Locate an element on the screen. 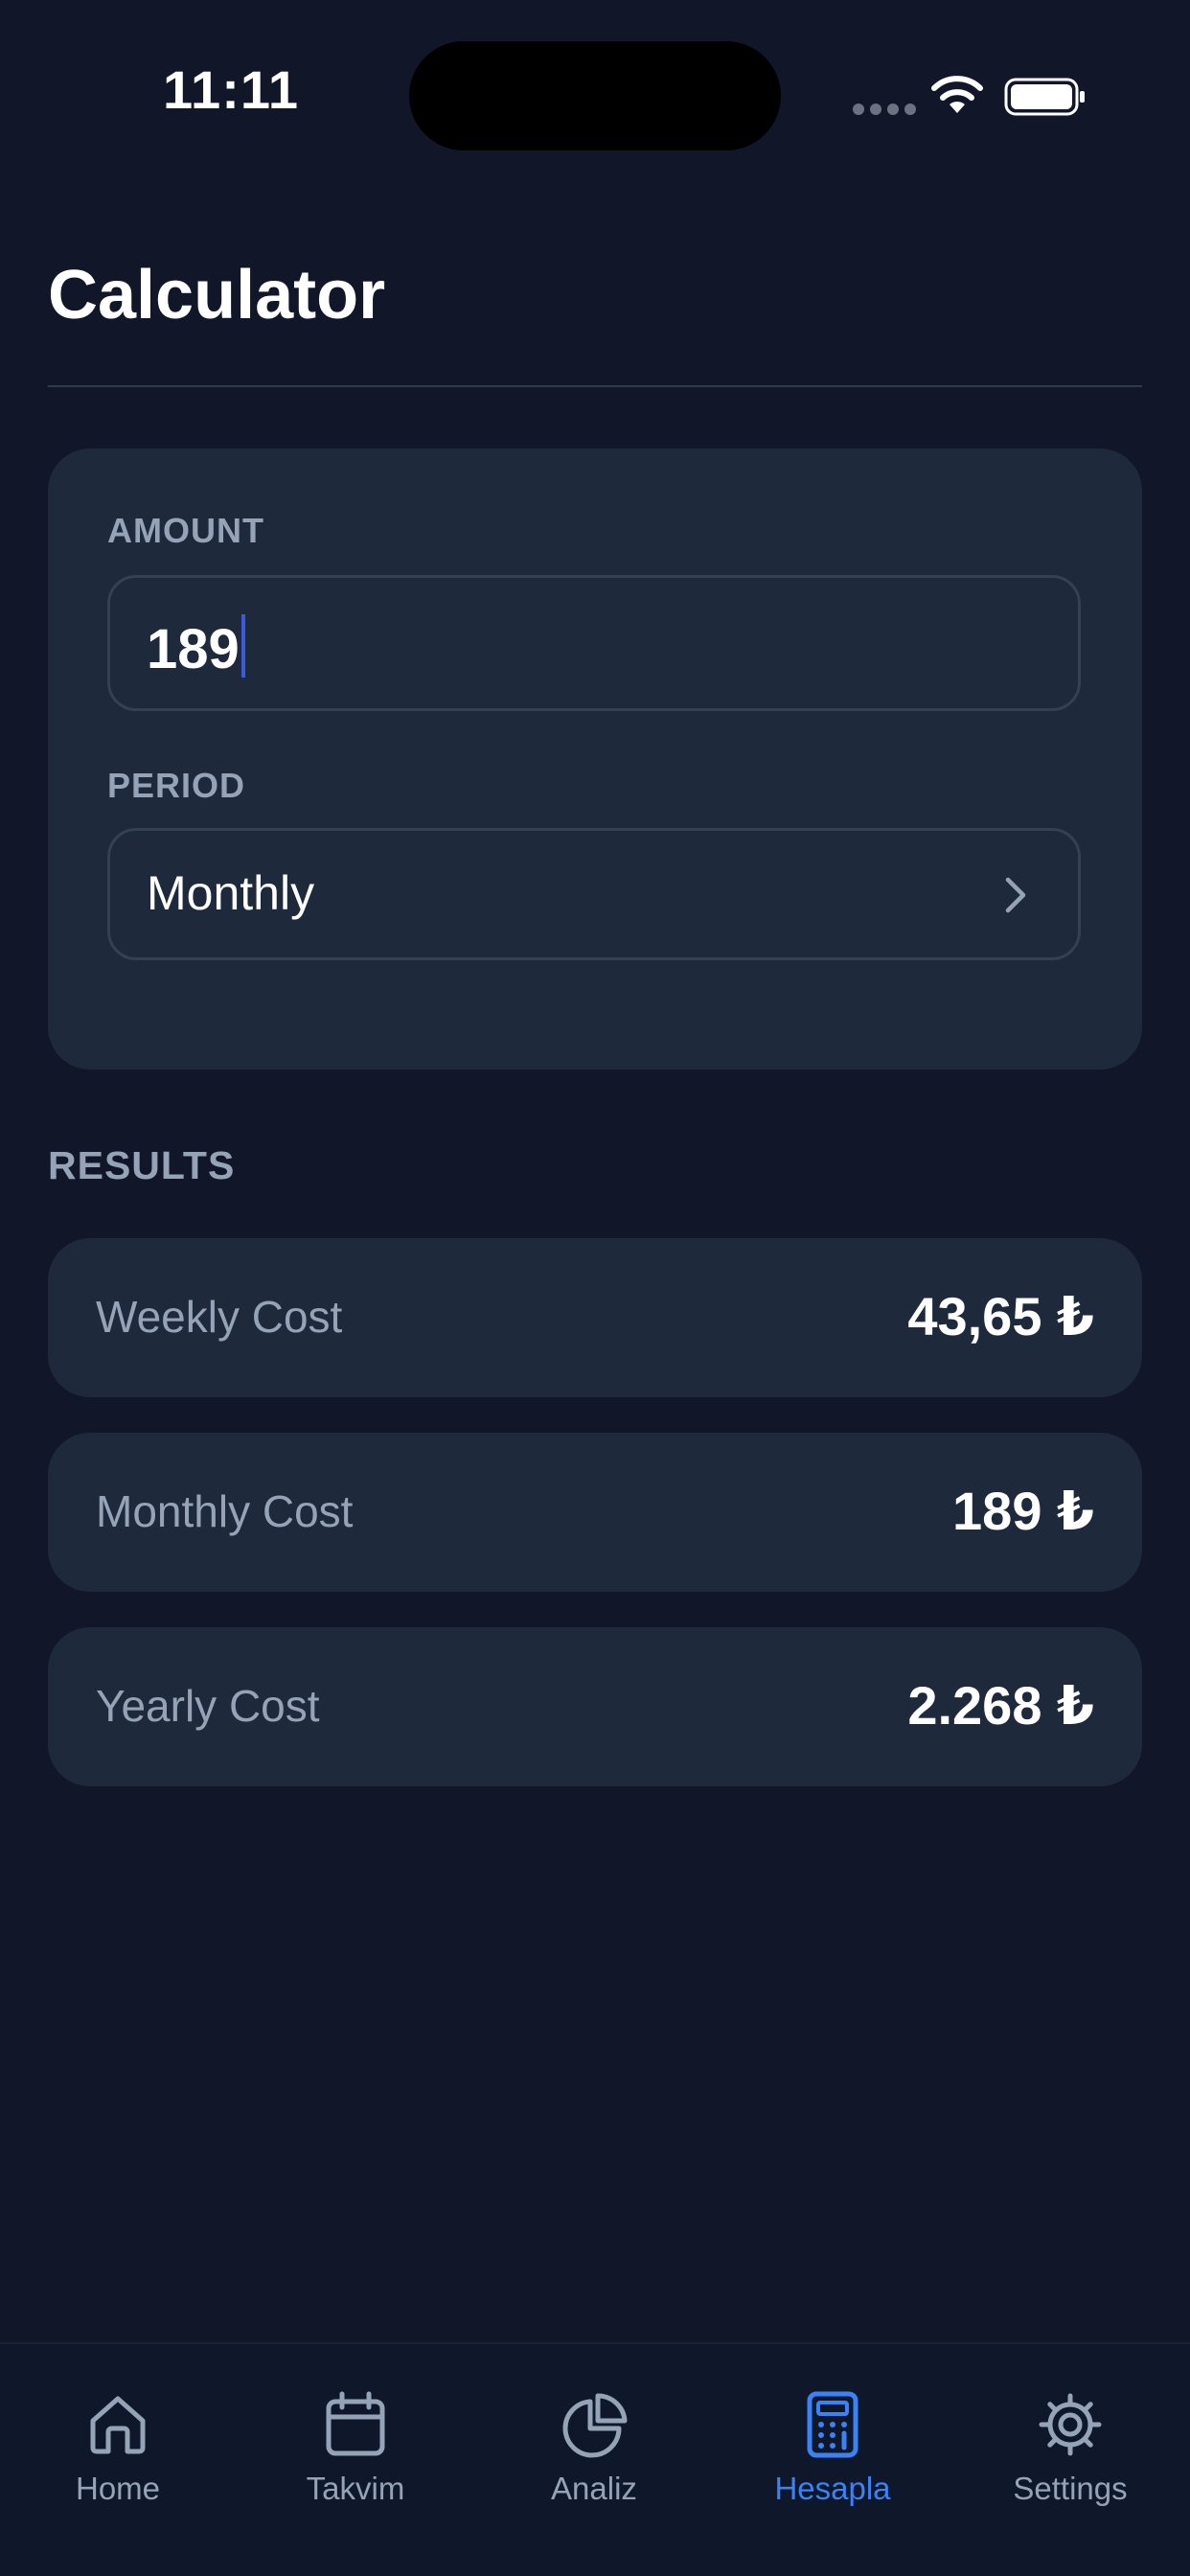 Image resolution: width=1190 pixels, height=2576 pixels. weekly-cost-value: 43,65 ₺ is located at coordinates (1001, 1316).